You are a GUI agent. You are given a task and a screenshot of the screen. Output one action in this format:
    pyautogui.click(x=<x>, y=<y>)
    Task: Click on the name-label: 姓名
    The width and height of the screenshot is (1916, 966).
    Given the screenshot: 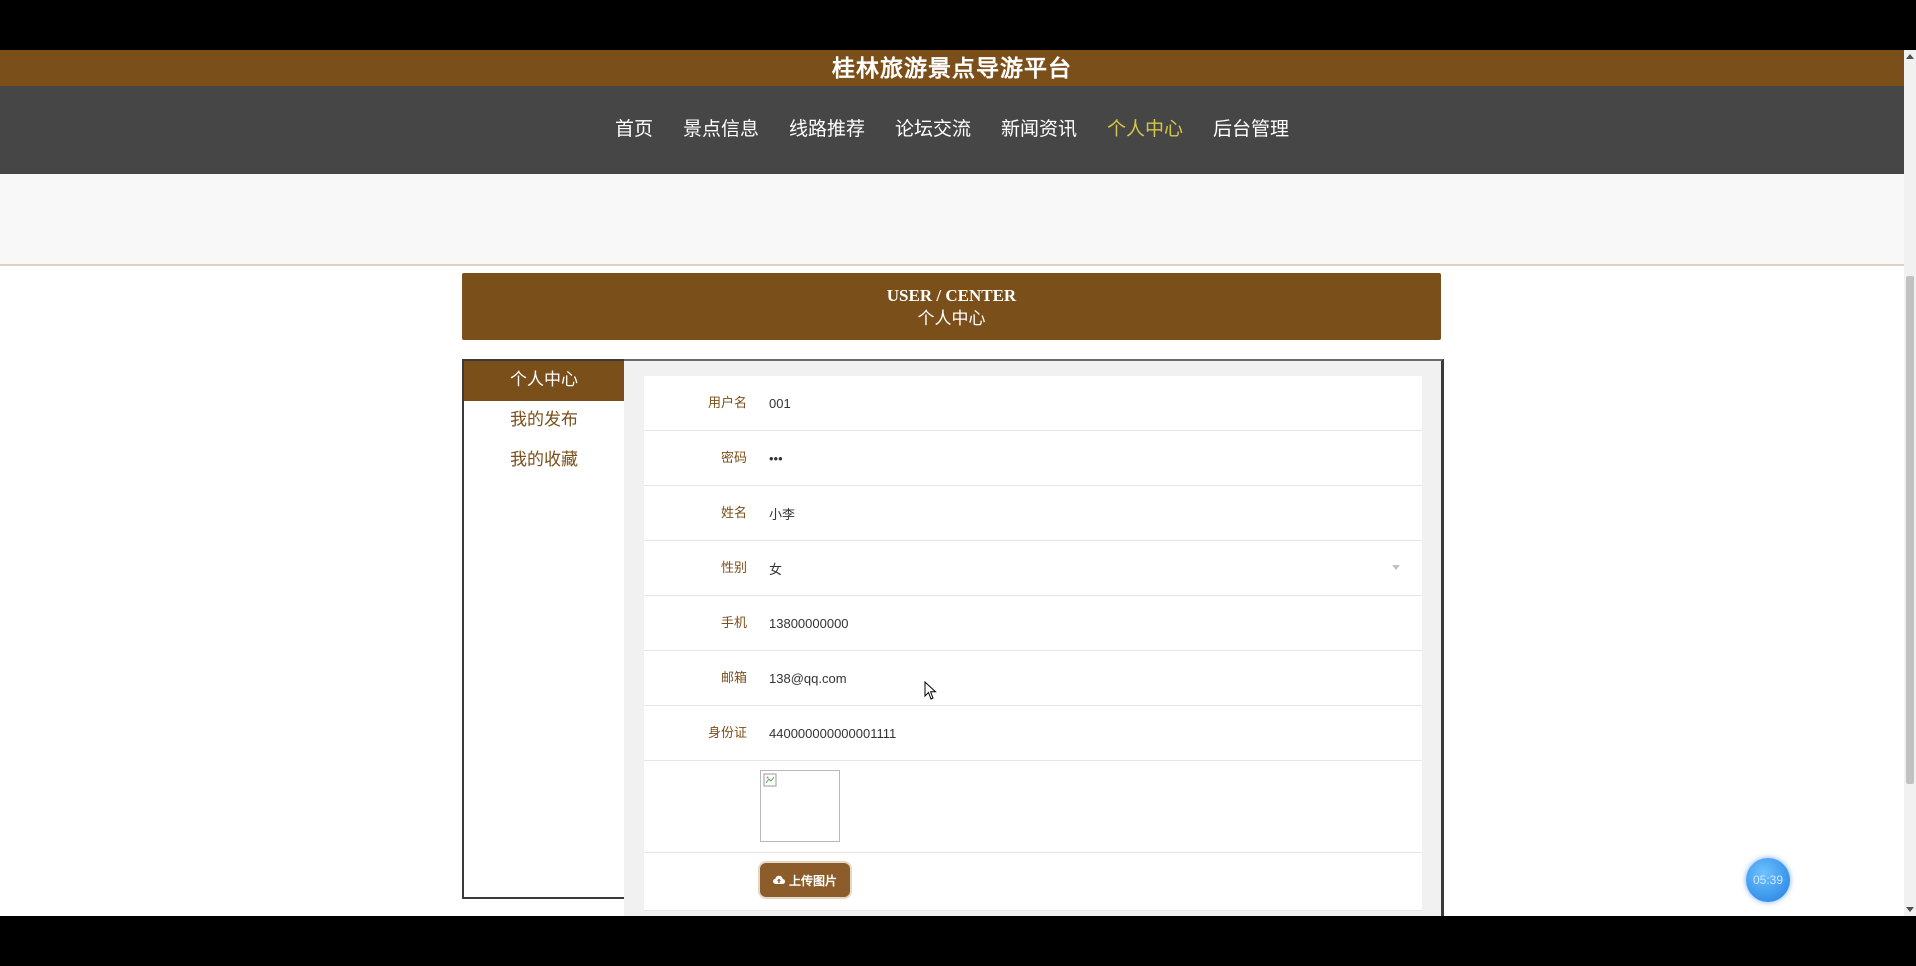 What is the action you would take?
    pyautogui.click(x=733, y=512)
    